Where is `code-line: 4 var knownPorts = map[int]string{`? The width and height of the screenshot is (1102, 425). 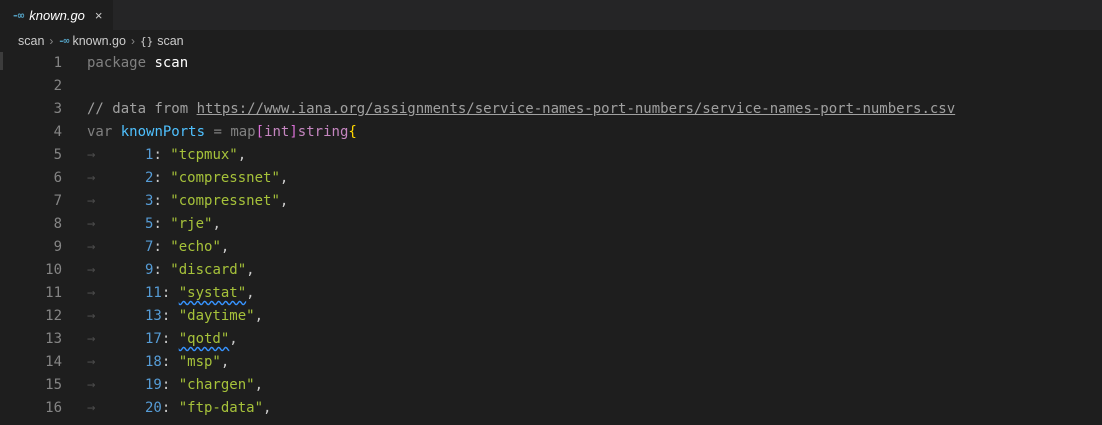
code-line: 4 var knownPorts = map[int]string{ is located at coordinates (551, 132).